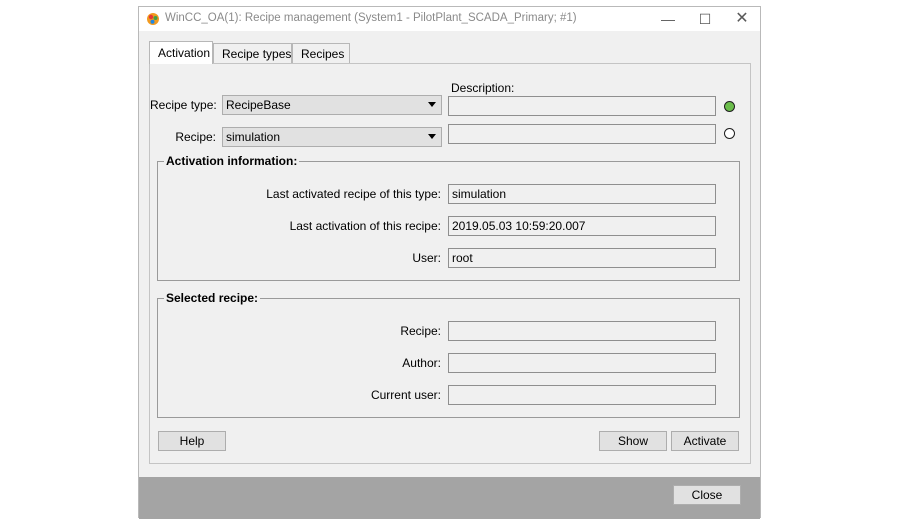 Image resolution: width=900 pixels, height=519 pixels. What do you see at coordinates (365, 226) in the screenshot?
I see `last-activation-label: Last activation of this recipe:` at bounding box center [365, 226].